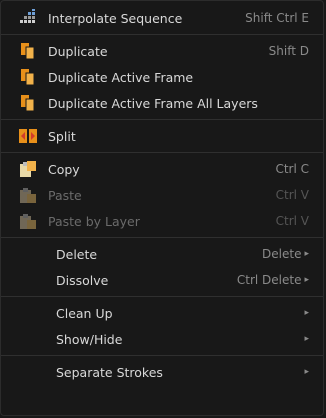  What do you see at coordinates (94, 221) in the screenshot?
I see `menu-item-label: Paste by Layer` at bounding box center [94, 221].